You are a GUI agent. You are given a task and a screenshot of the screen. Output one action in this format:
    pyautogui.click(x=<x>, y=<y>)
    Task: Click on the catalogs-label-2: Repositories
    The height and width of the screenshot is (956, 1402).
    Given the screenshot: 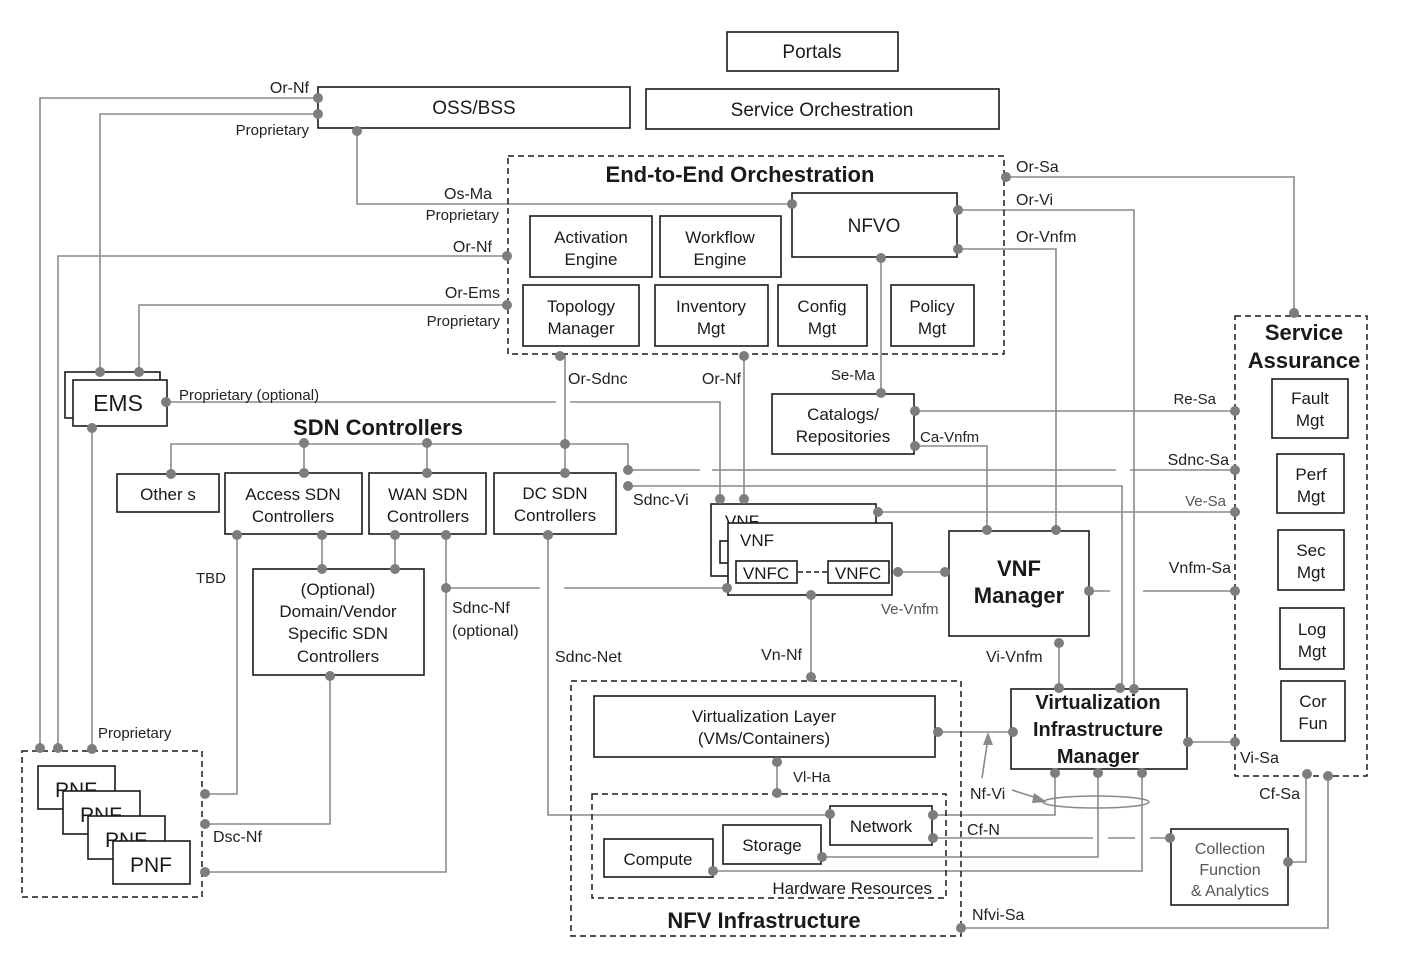 What is the action you would take?
    pyautogui.click(x=843, y=436)
    